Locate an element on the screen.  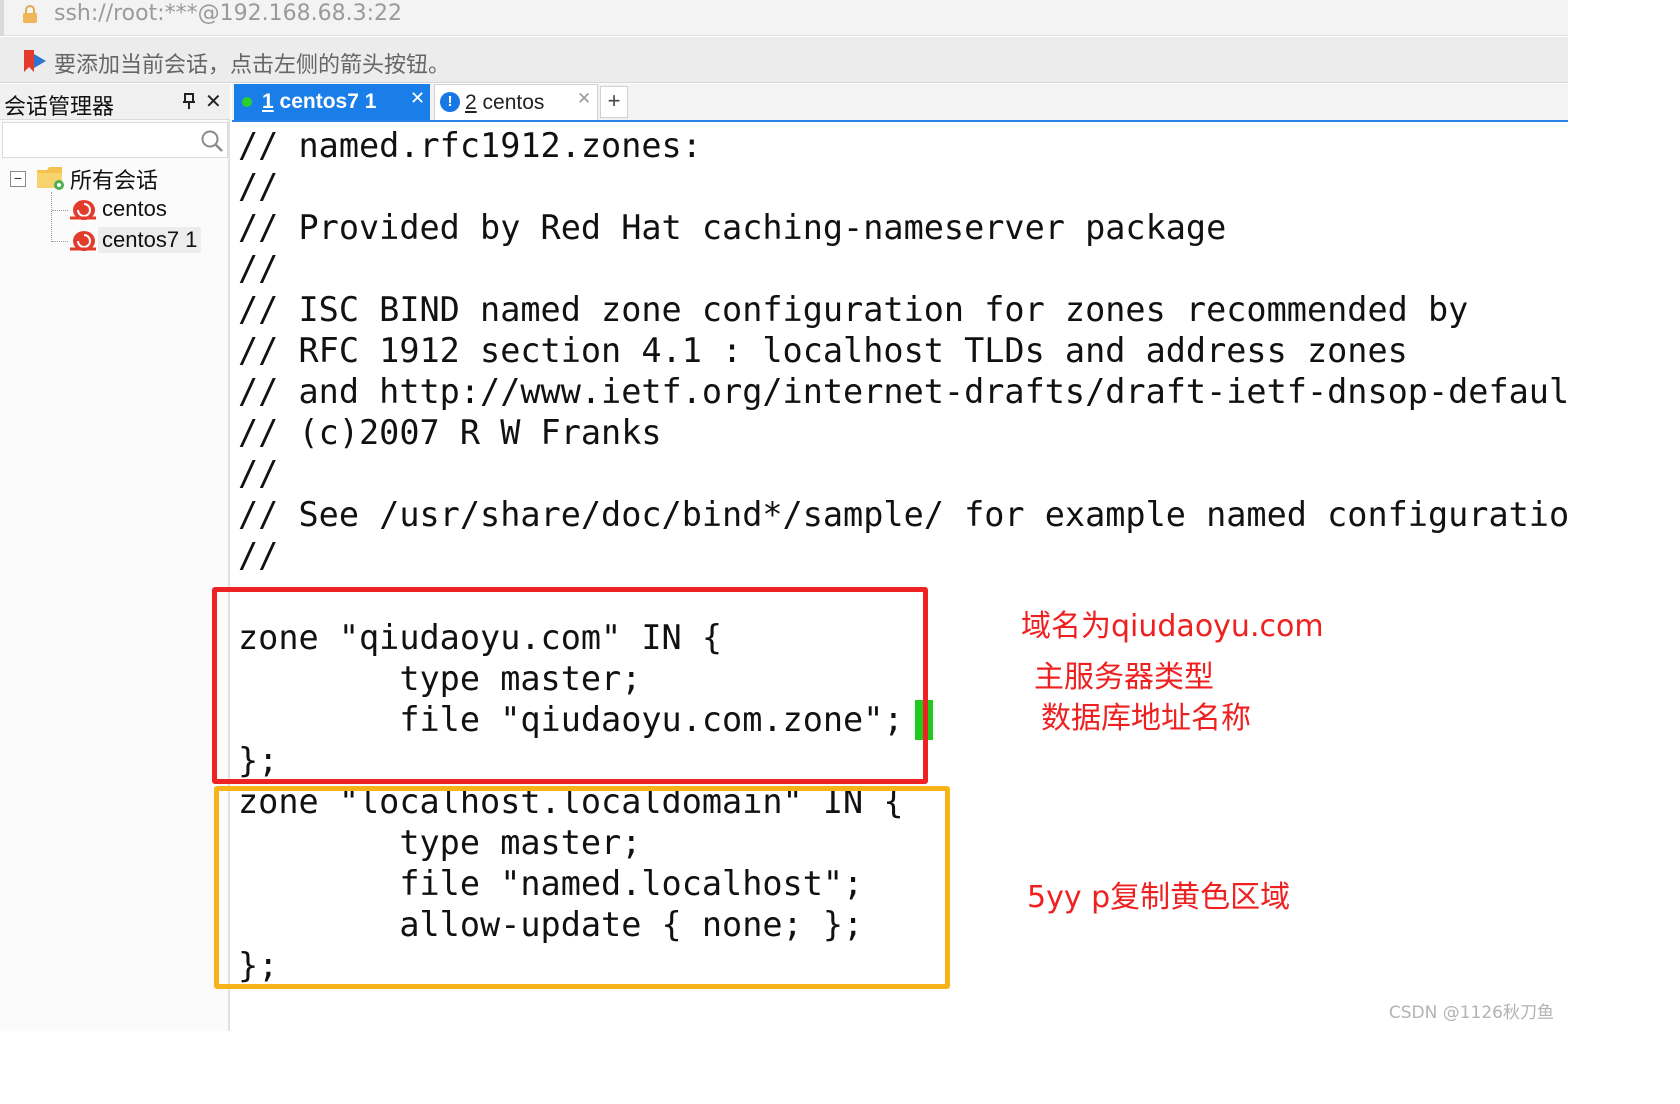
terminal-line: // named.rfc1912.zones: is located at coordinates (470, 145).